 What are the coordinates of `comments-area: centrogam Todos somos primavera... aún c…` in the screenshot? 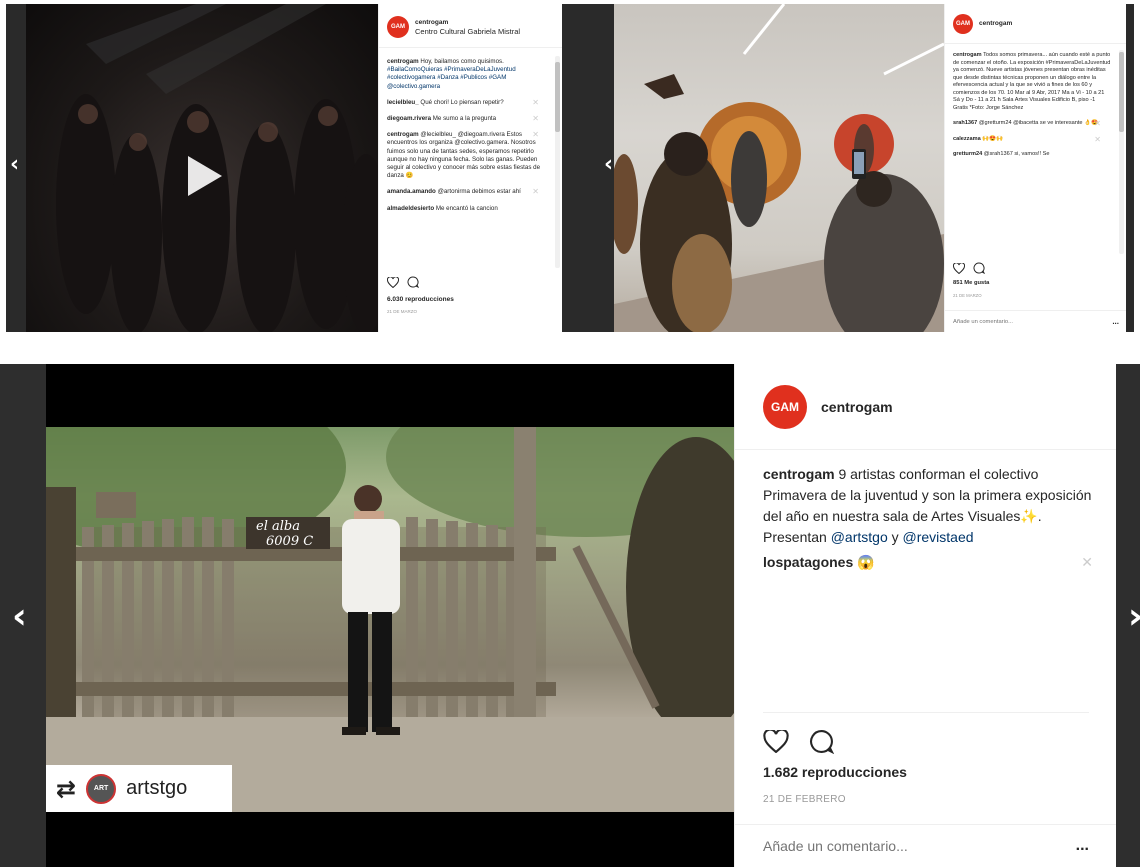 It's located at (1032, 152).